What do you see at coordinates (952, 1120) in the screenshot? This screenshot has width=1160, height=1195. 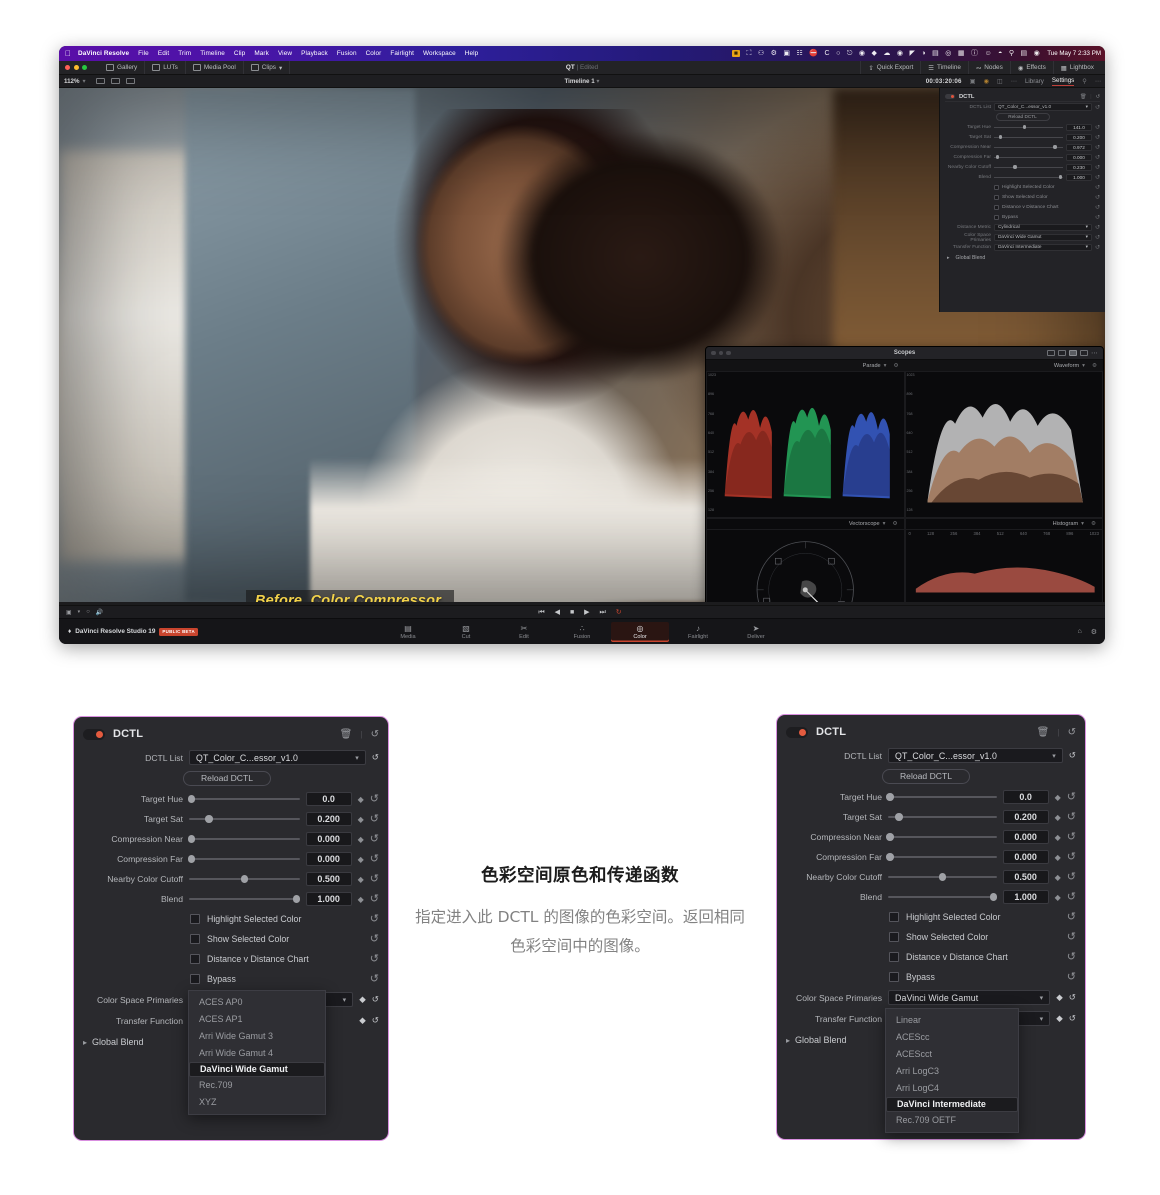 I see `dropdown-option: Rec.709 OETF` at bounding box center [952, 1120].